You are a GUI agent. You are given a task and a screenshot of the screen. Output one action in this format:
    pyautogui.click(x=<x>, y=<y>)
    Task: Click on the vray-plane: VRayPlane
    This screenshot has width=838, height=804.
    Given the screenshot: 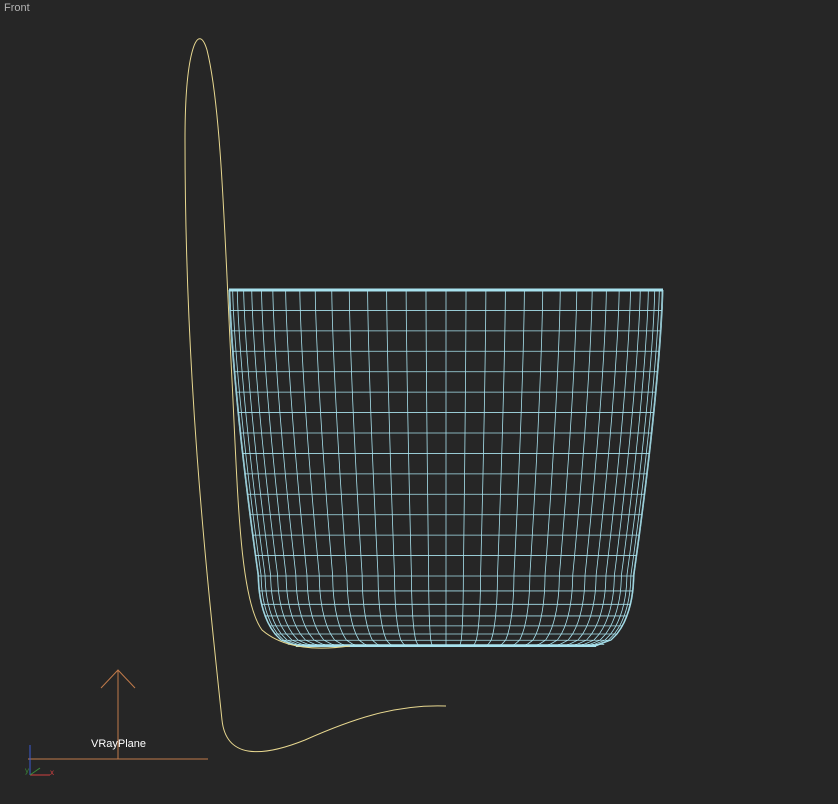 What is the action you would take?
    pyautogui.click(x=118, y=714)
    